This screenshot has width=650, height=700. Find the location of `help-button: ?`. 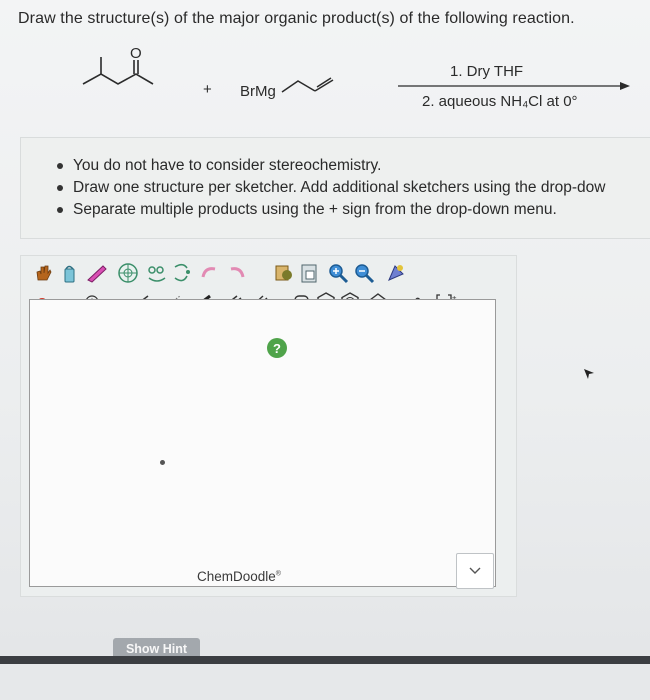

help-button: ? is located at coordinates (277, 348).